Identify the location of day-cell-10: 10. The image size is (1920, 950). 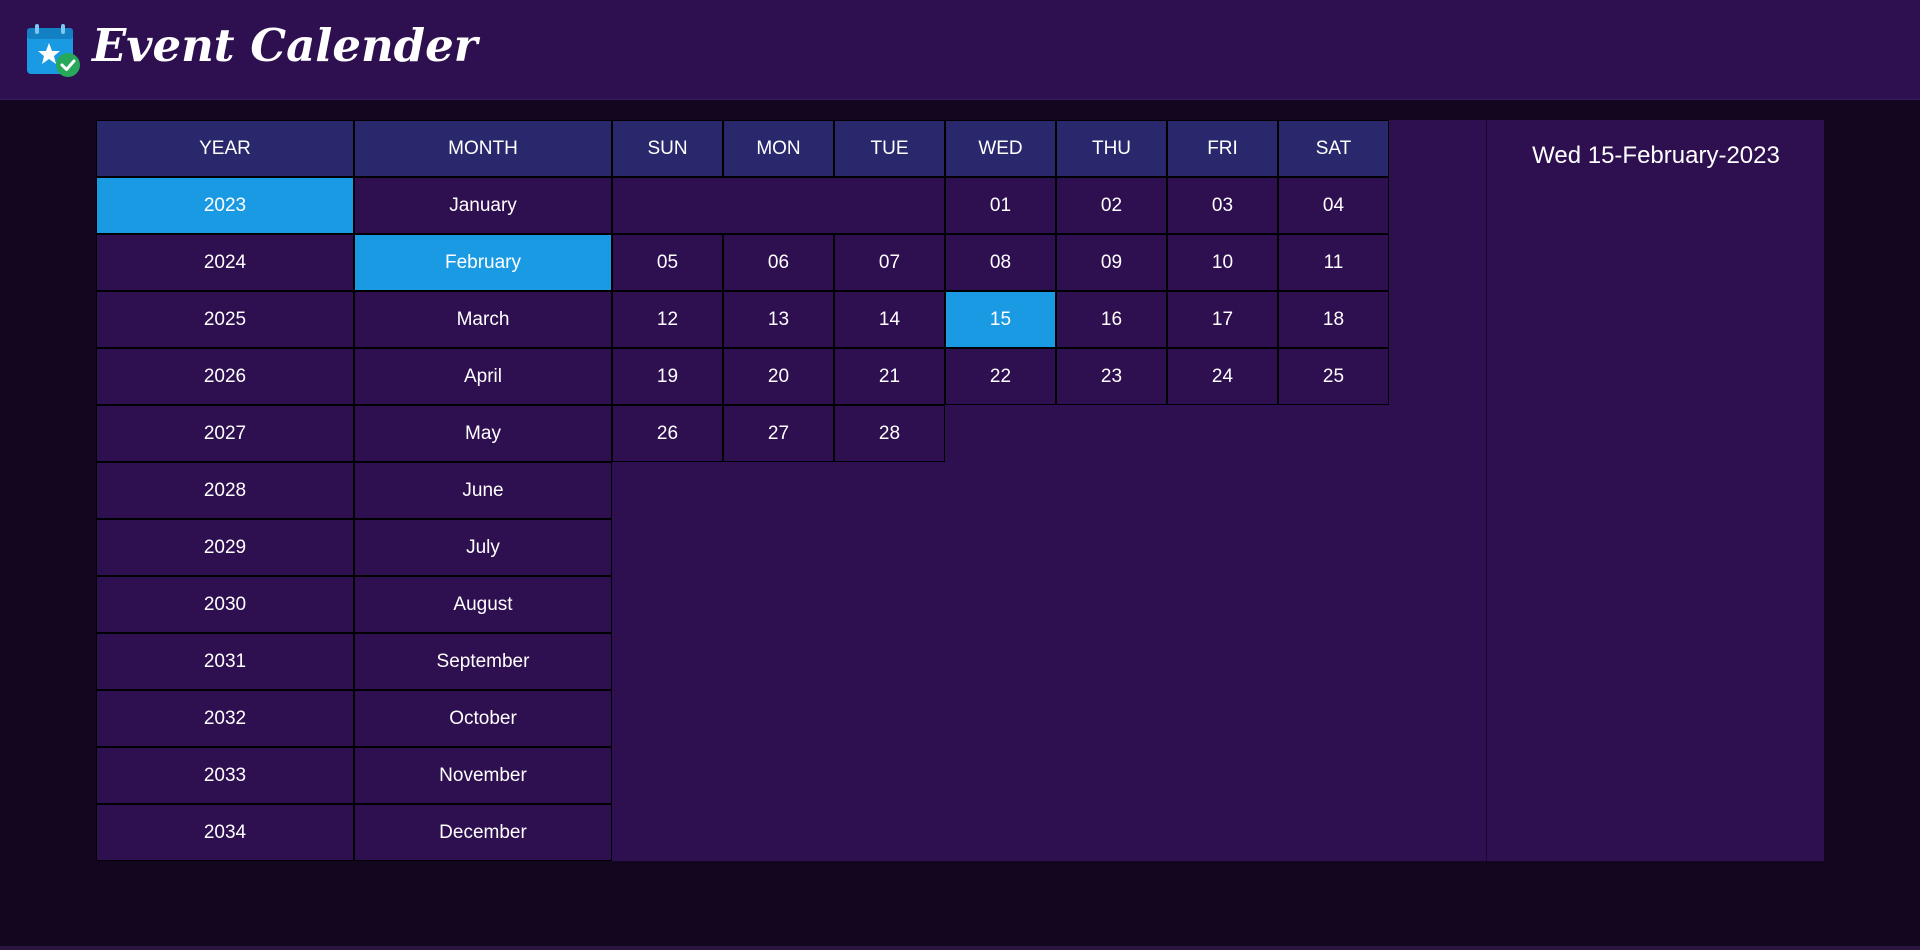
(1222, 262).